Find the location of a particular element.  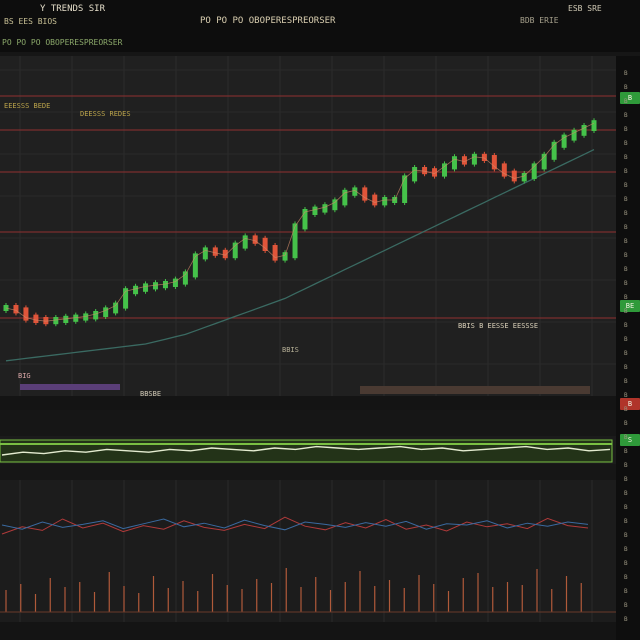

oscillator-panel is located at coordinates (308, 520).